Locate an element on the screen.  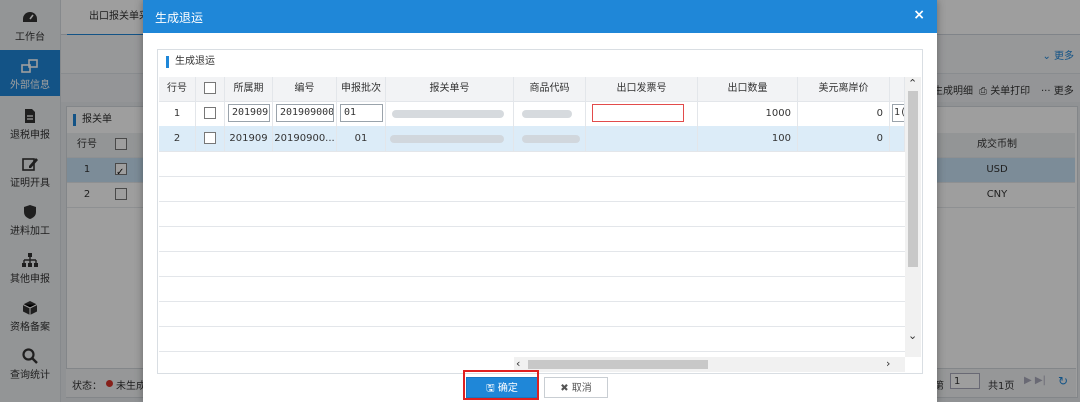
horizontal-scrollbar: ‹ › is located at coordinates (709, 364).